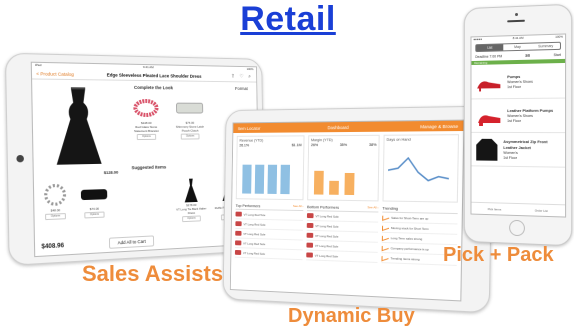  I want to click on pick-pack-label: Pick + Pack, so click(498, 255).